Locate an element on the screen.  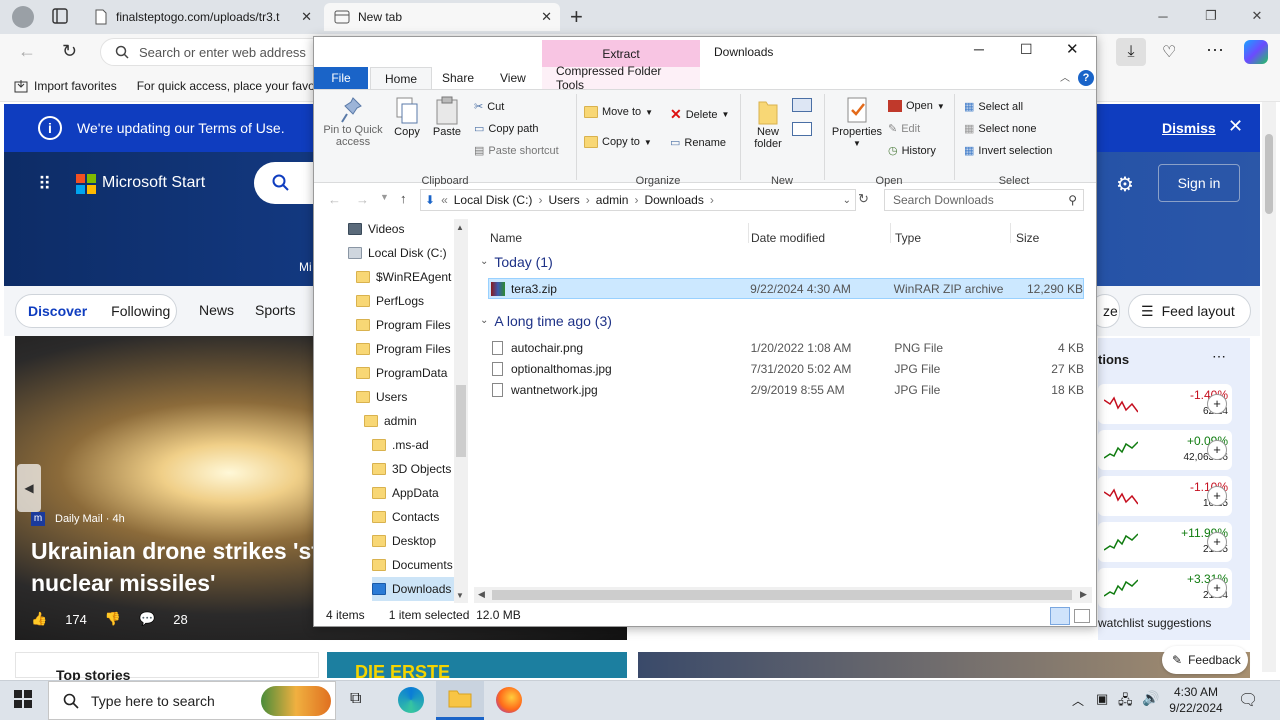
open-button: Open ▼ is located at coordinates (916, 106).